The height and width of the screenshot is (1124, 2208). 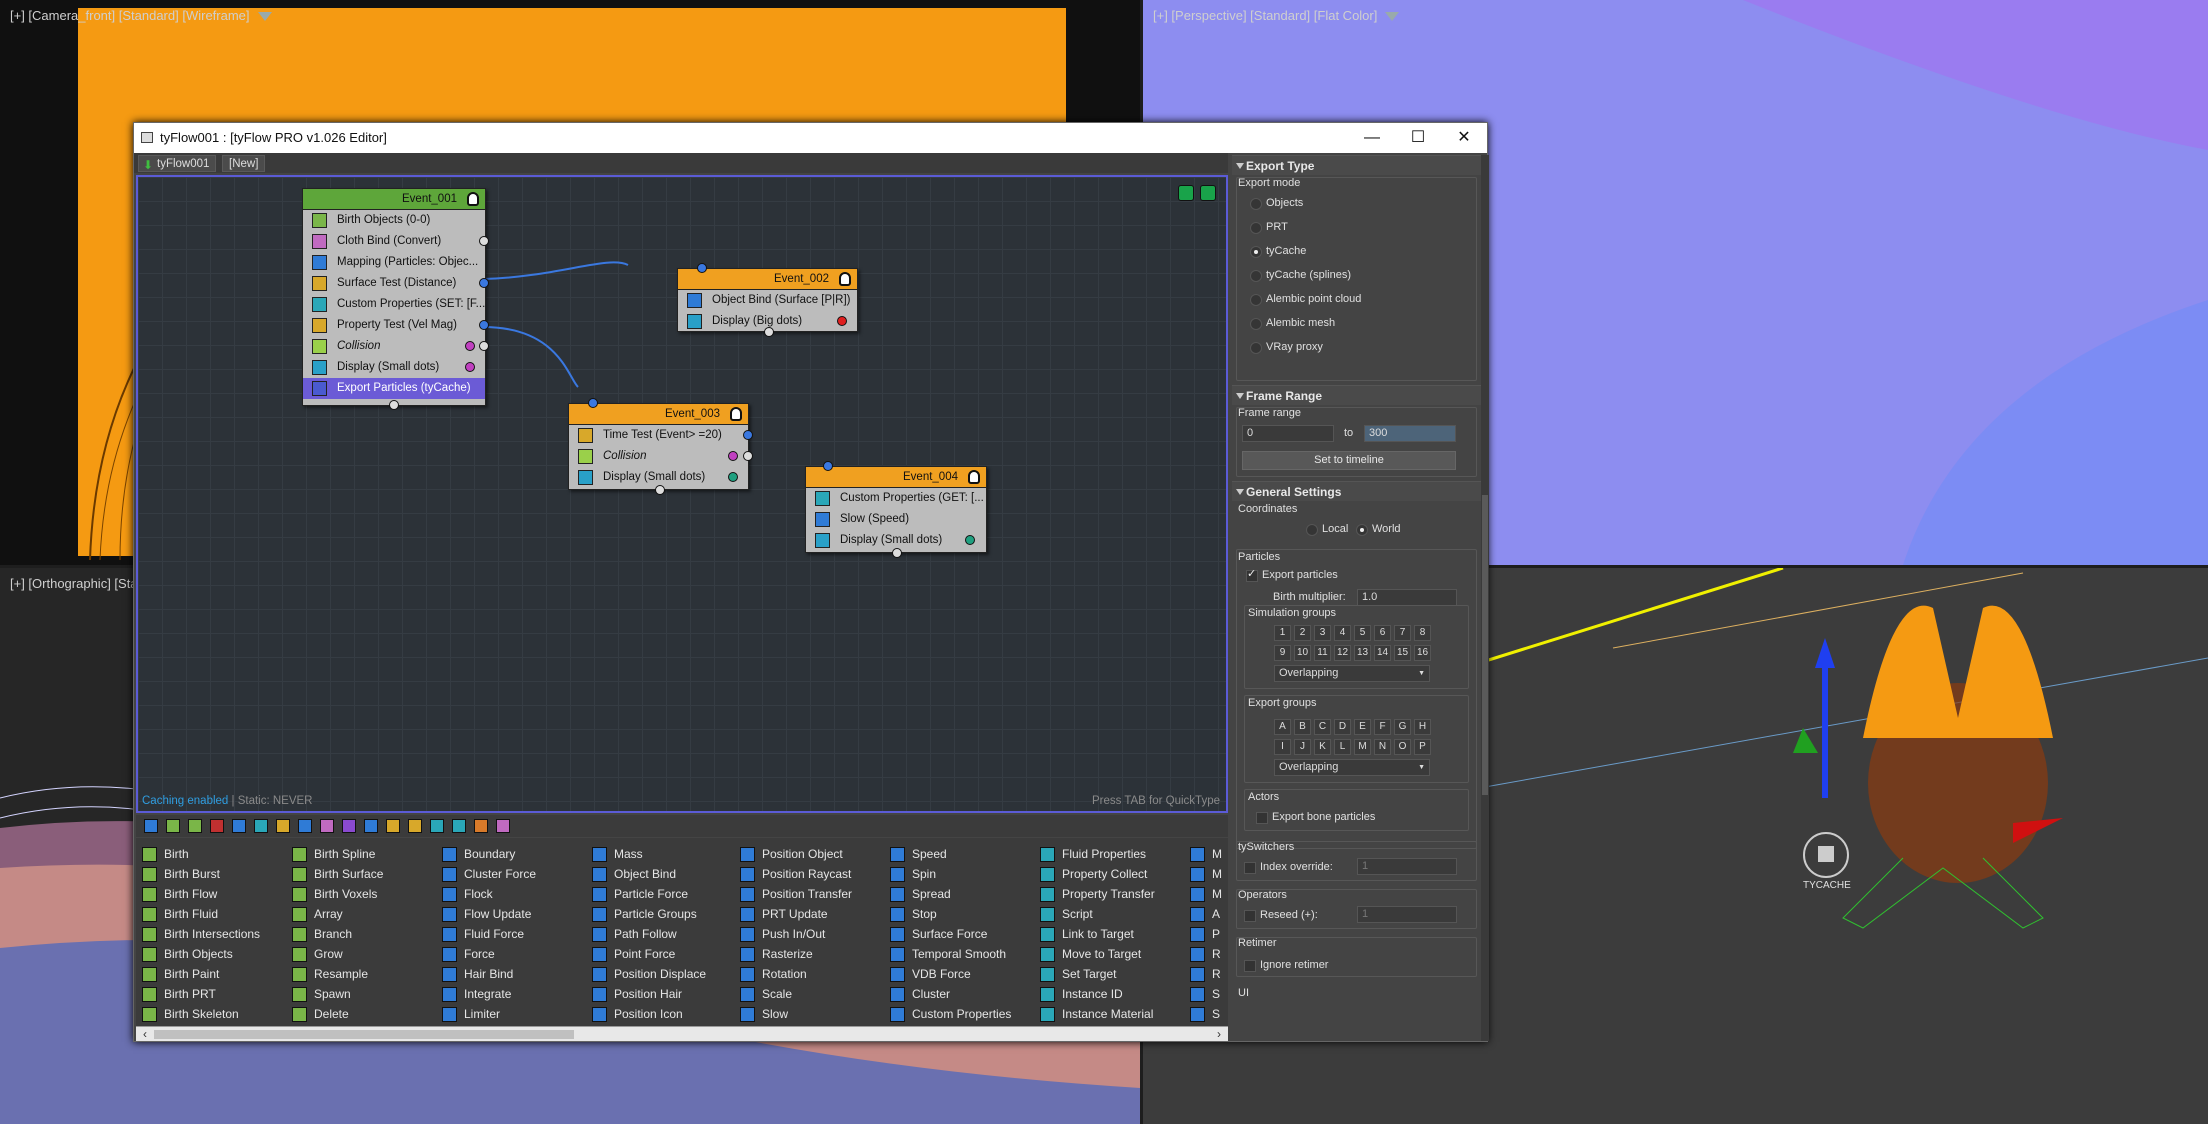 I want to click on rollout-general-settings: General Settings, so click(x=1360, y=491).